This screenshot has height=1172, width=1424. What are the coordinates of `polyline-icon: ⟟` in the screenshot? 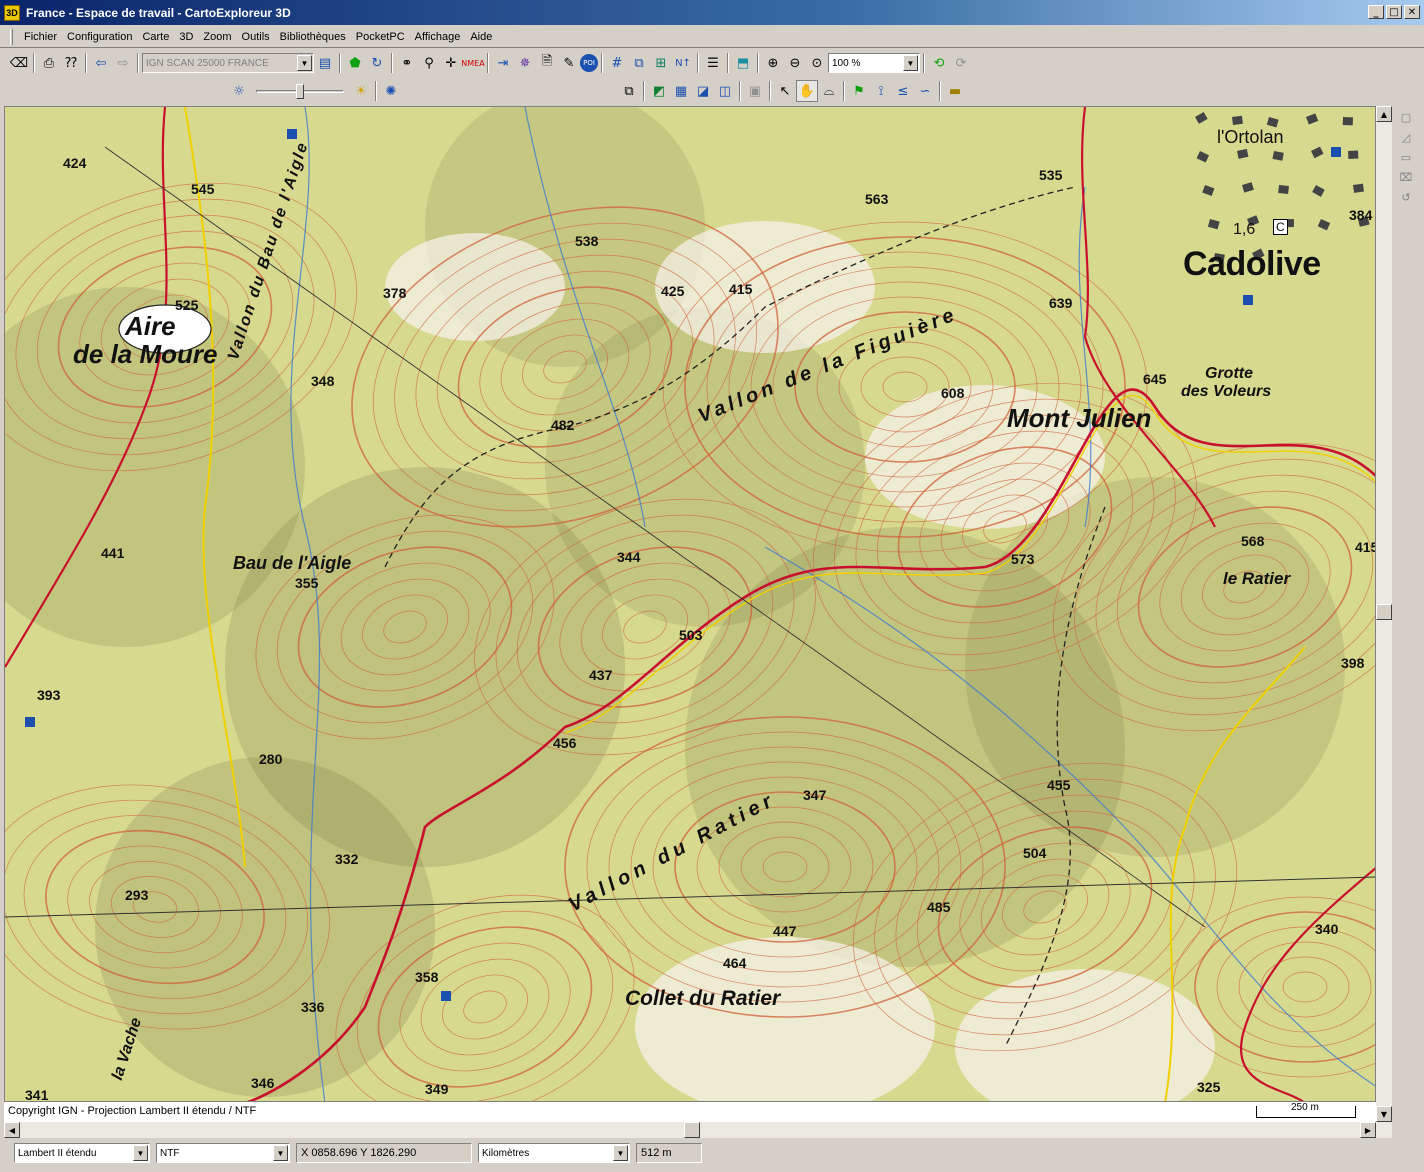 It's located at (881, 91).